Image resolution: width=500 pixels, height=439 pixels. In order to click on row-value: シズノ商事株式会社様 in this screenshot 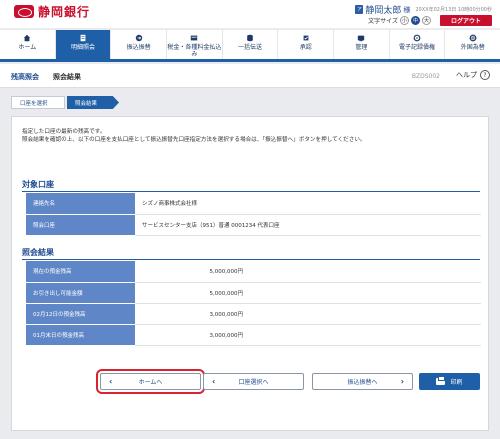, I will do `click(308, 204)`.